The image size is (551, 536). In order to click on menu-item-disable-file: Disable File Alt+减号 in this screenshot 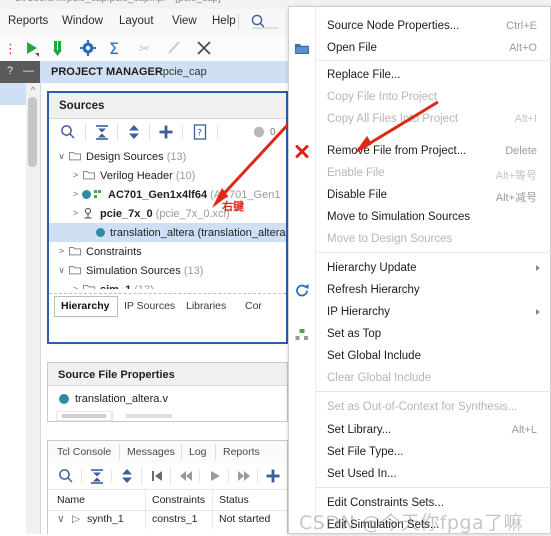, I will do `click(419, 195)`.